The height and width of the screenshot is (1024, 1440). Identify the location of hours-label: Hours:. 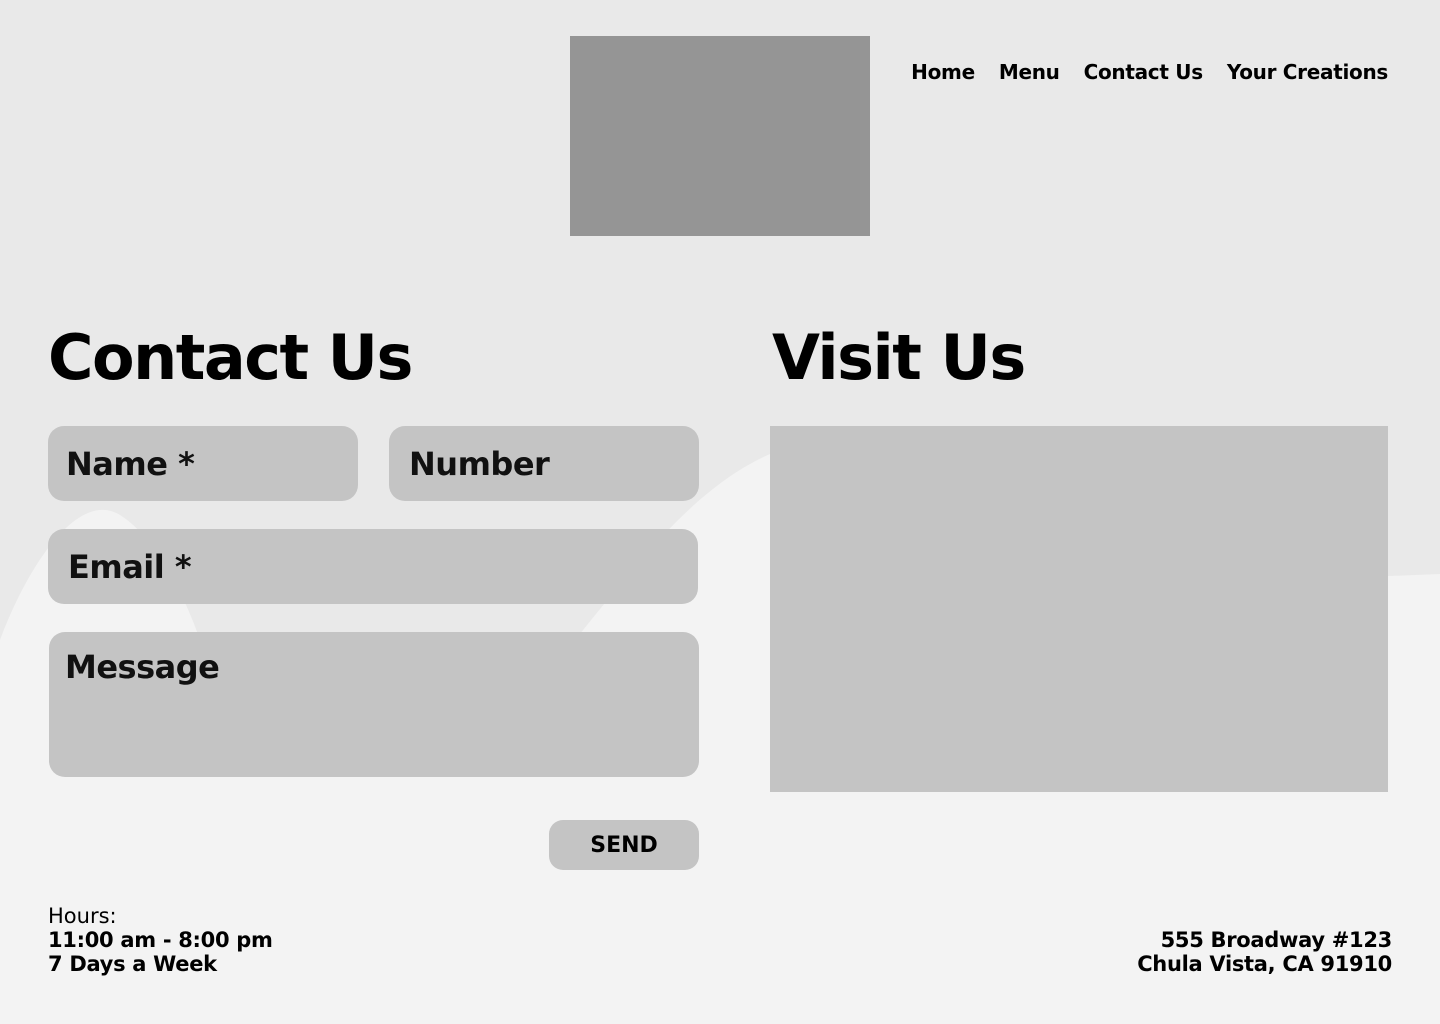
(82, 916).